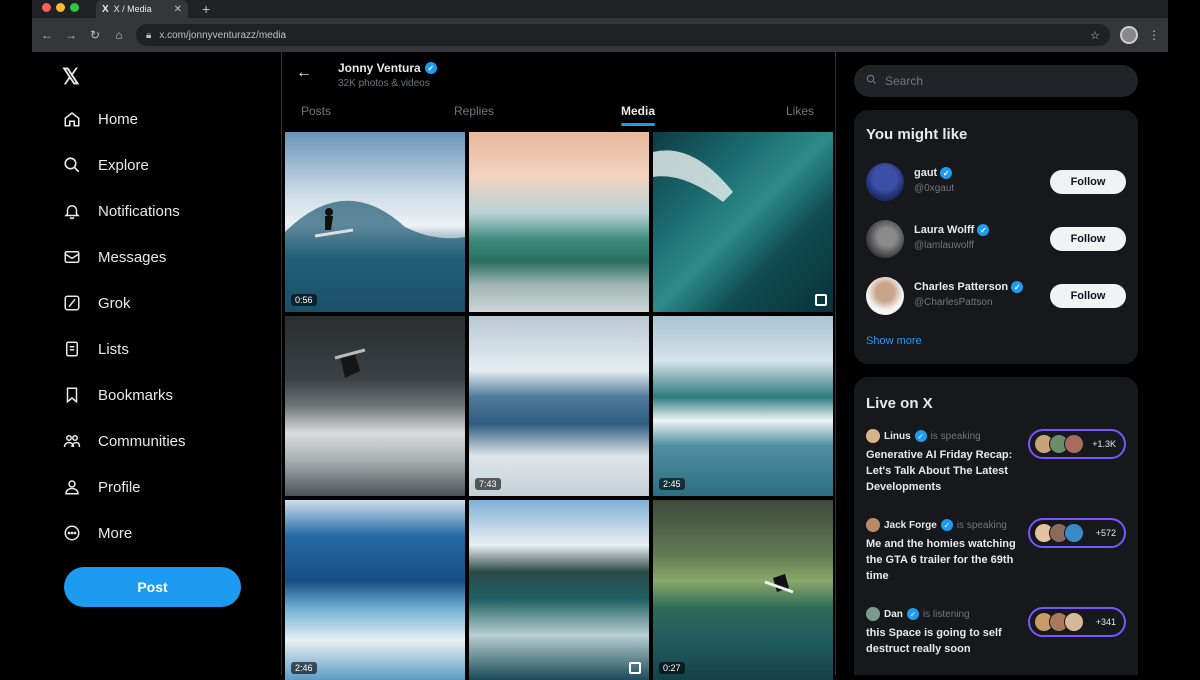 This screenshot has width=1200, height=680. I want to click on nav-item-home: Home, so click(100, 119).